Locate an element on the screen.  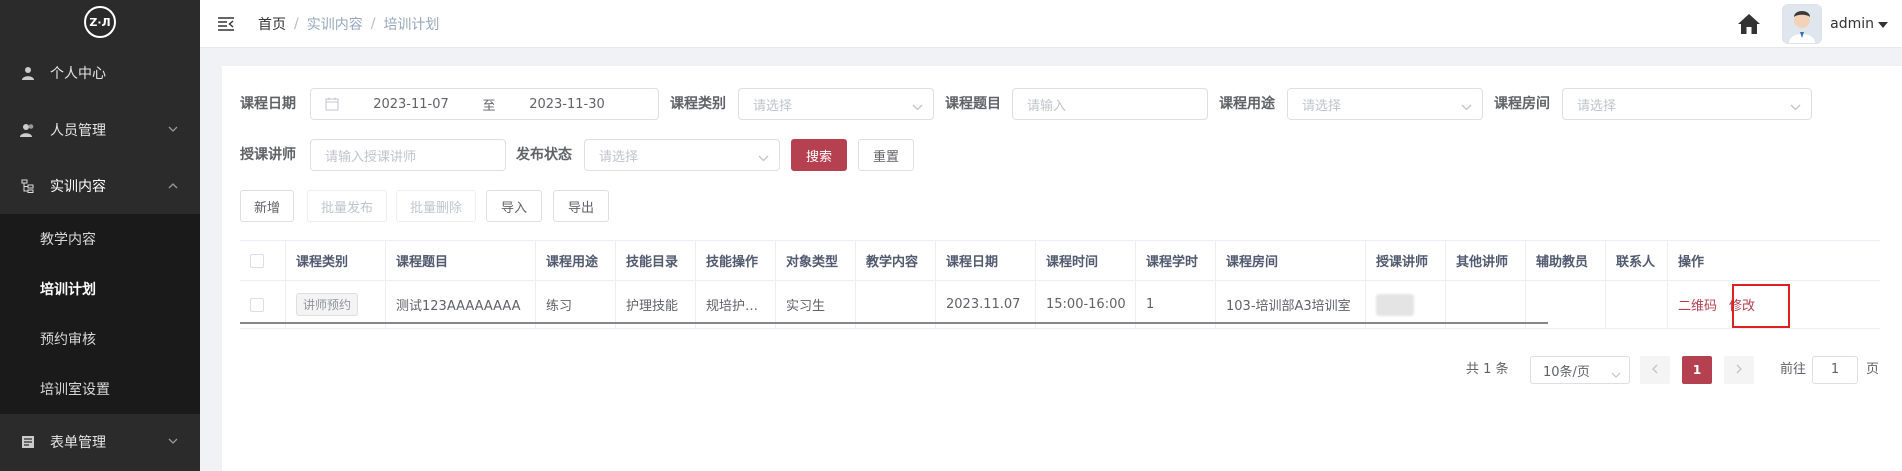
sidebar-item-personal-center: 个人中心 is located at coordinates (100, 73).